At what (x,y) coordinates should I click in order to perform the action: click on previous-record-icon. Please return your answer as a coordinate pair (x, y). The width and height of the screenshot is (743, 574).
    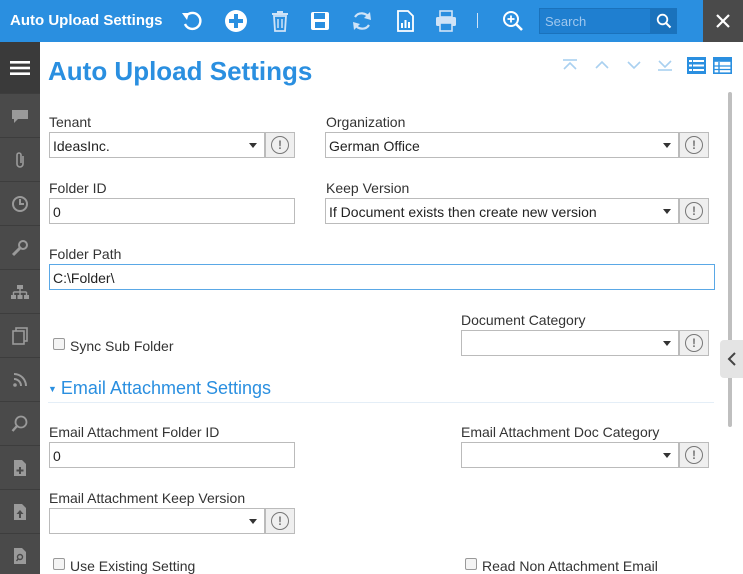
    Looking at the image, I should click on (602, 65).